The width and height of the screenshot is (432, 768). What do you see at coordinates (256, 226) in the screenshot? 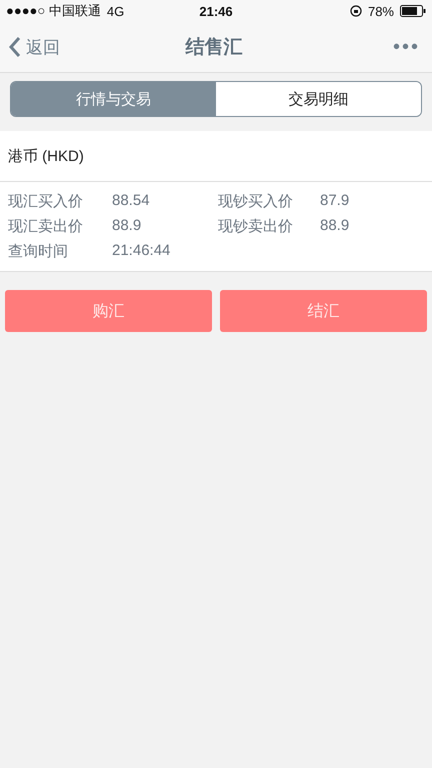
I see `rate-label: 现钞卖出价` at bounding box center [256, 226].